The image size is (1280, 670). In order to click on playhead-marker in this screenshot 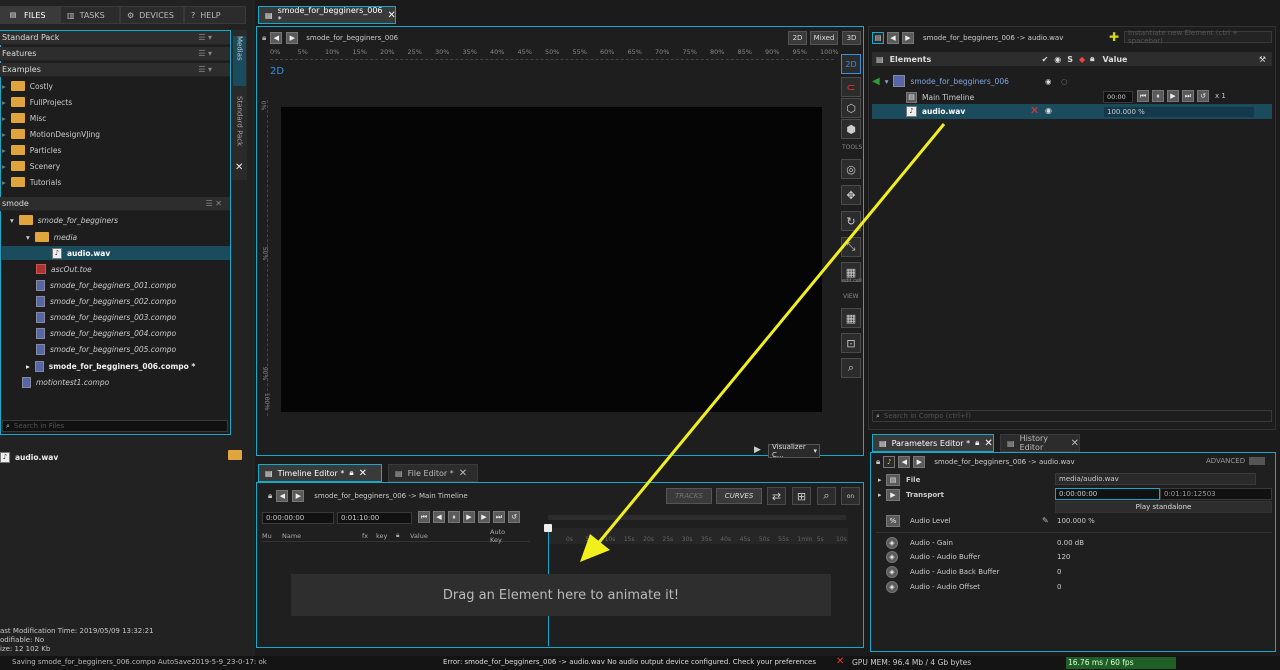, I will do `click(548, 528)`.